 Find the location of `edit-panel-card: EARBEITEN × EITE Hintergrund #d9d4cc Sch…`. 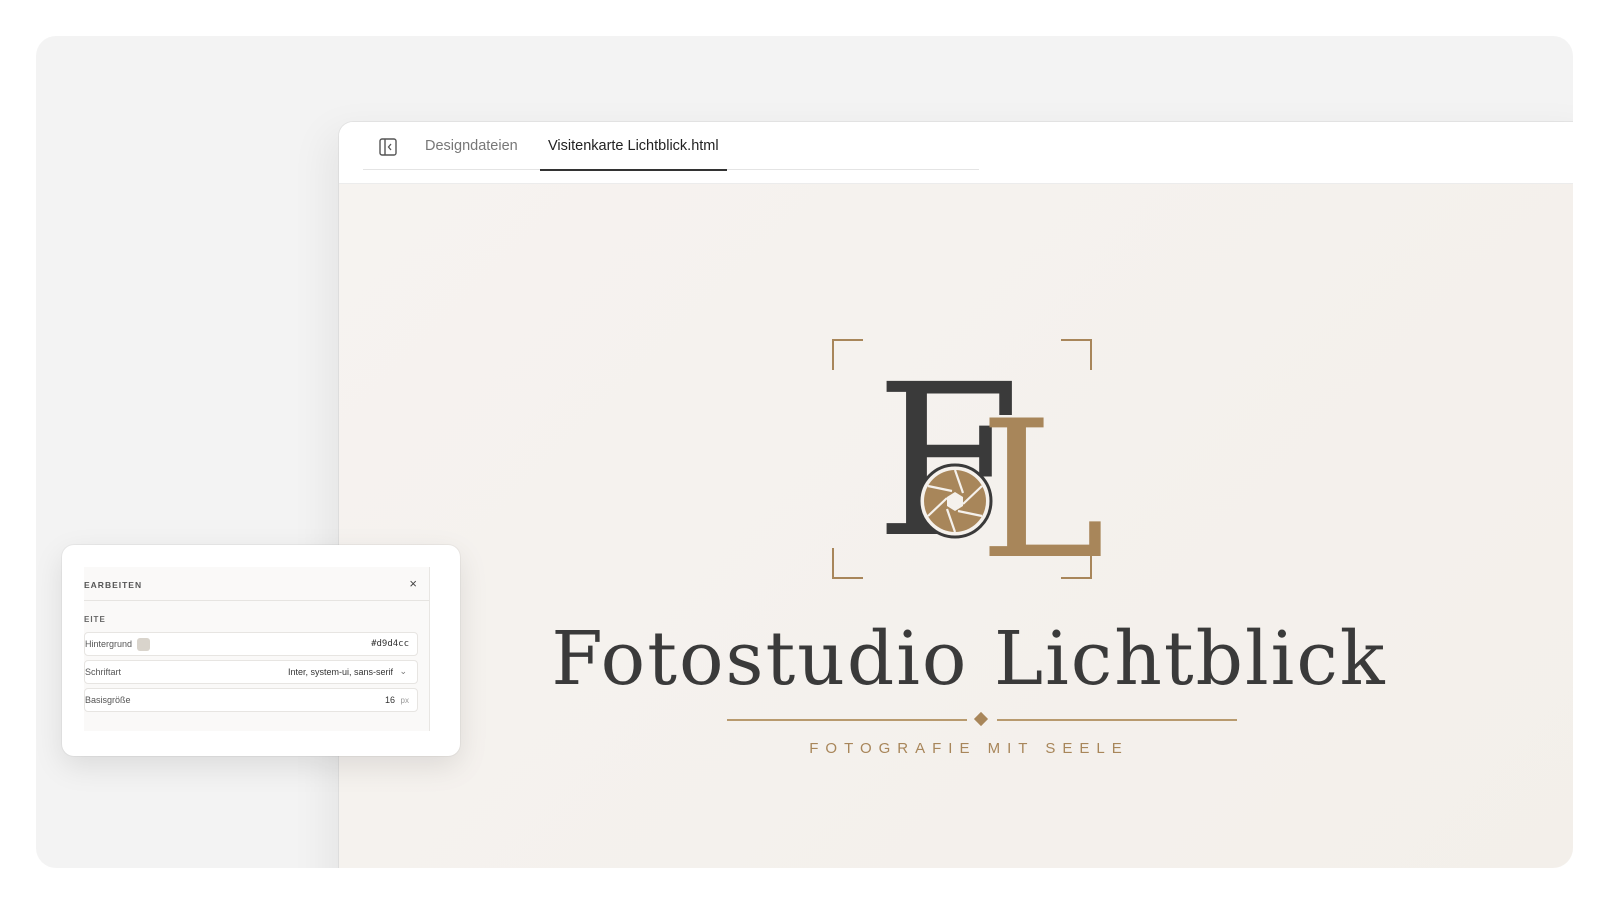

edit-panel-card: EARBEITEN × EITE Hintergrund #d9d4cc Sch… is located at coordinates (261, 650).